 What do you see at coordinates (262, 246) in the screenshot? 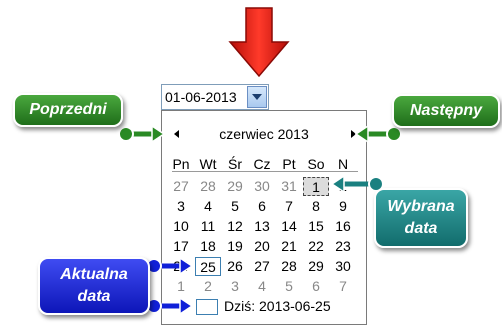
I see `calendar-day: 20` at bounding box center [262, 246].